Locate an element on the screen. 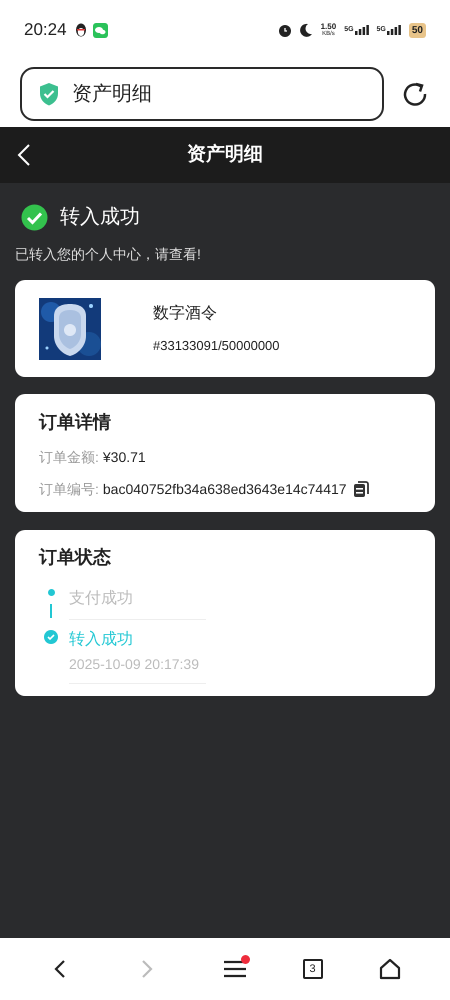 The width and height of the screenshot is (450, 1000). section-title: 订单详情 is located at coordinates (75, 422).